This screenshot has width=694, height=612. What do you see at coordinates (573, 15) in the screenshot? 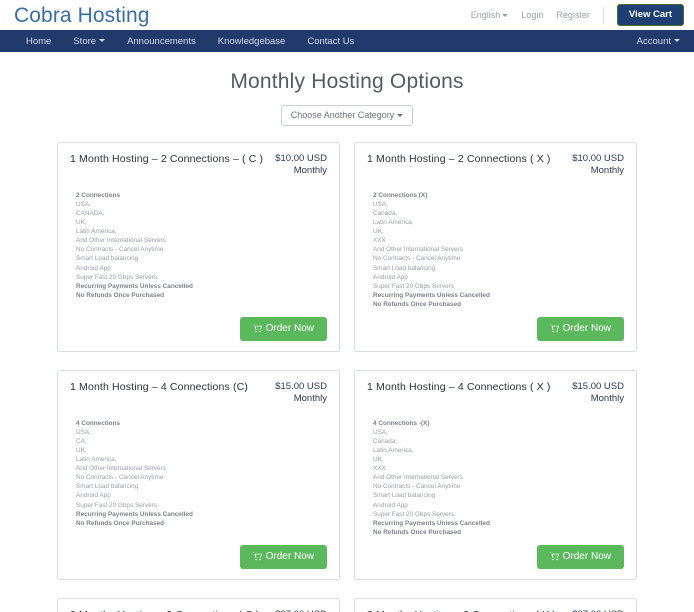
I see `register-link: Register` at bounding box center [573, 15].